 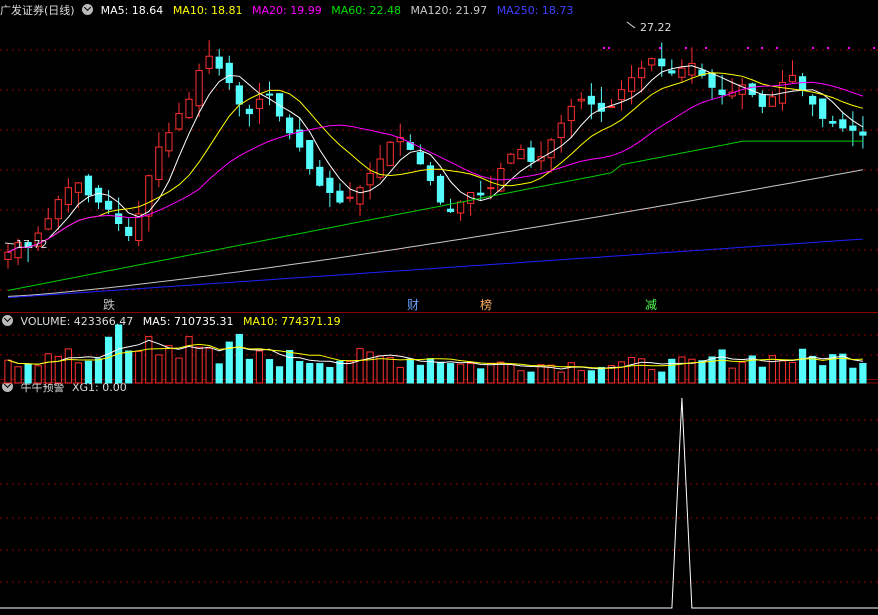 I want to click on low-pointer, so click(x=9, y=243).